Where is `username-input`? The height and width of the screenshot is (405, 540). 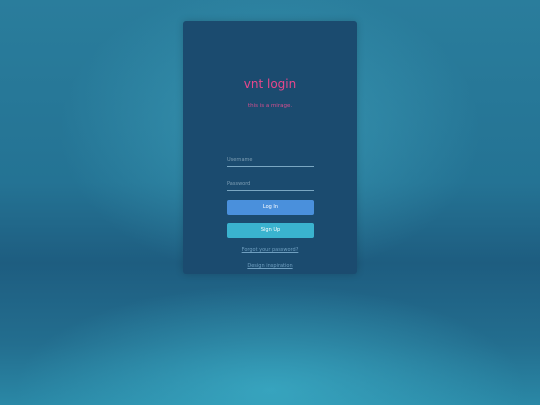
username-input is located at coordinates (270, 160).